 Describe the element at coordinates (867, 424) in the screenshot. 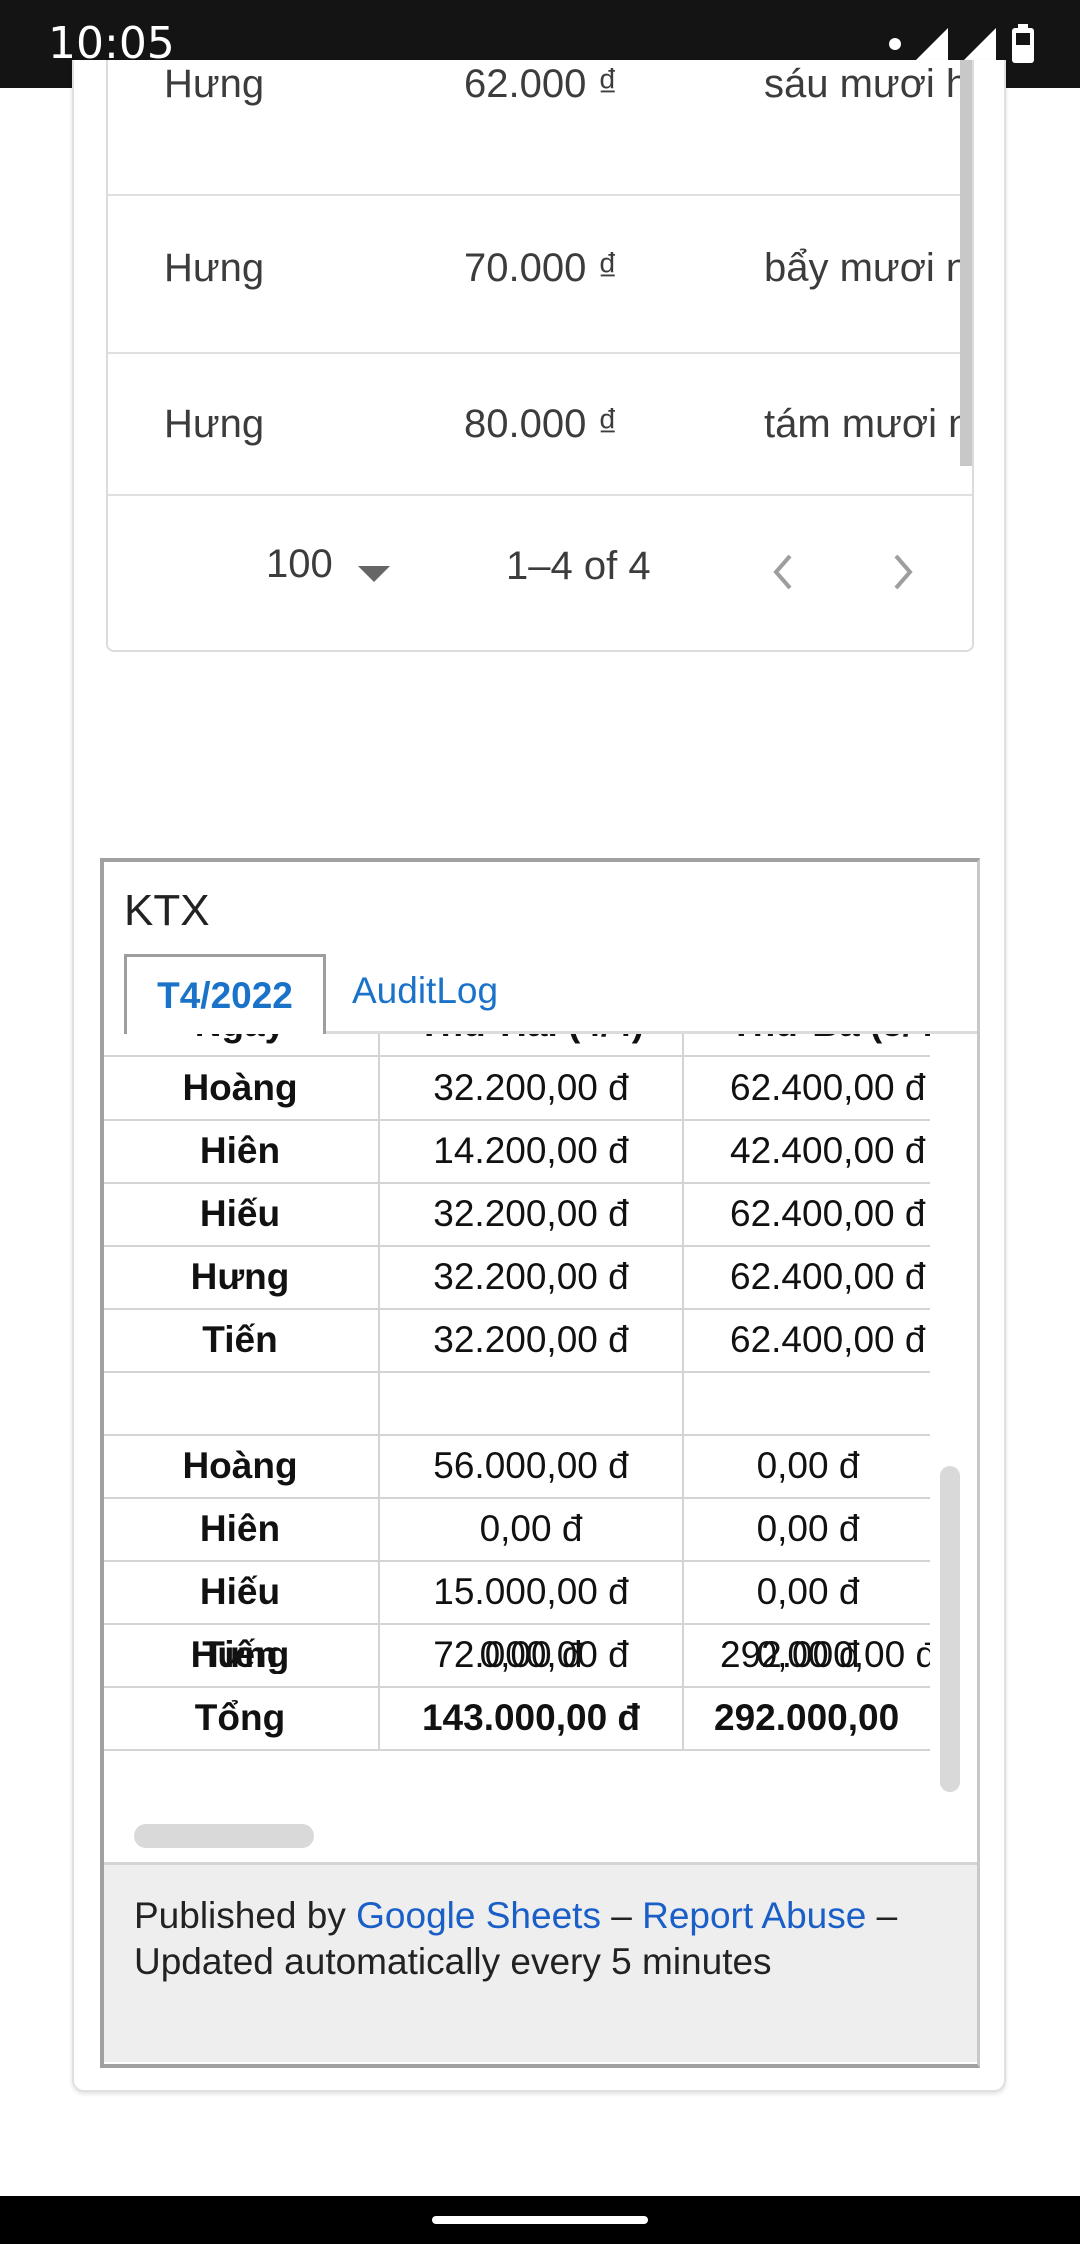

I see `cell-words: tám mươi n` at that location.